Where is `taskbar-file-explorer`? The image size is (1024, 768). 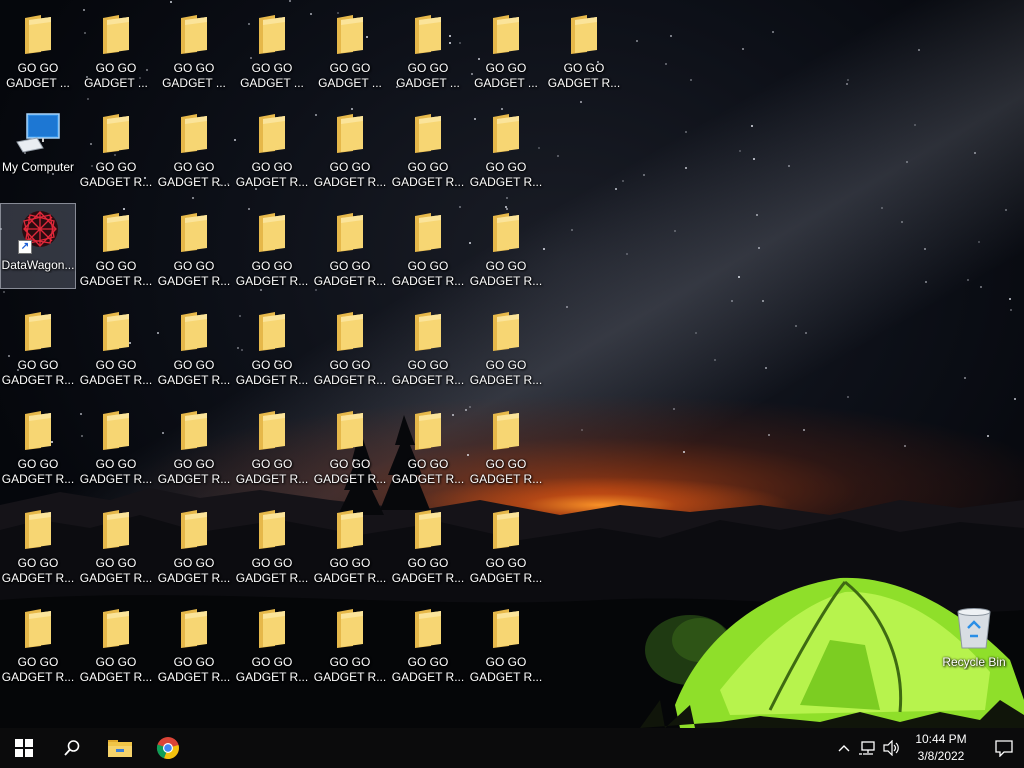
taskbar-file-explorer is located at coordinates (120, 748).